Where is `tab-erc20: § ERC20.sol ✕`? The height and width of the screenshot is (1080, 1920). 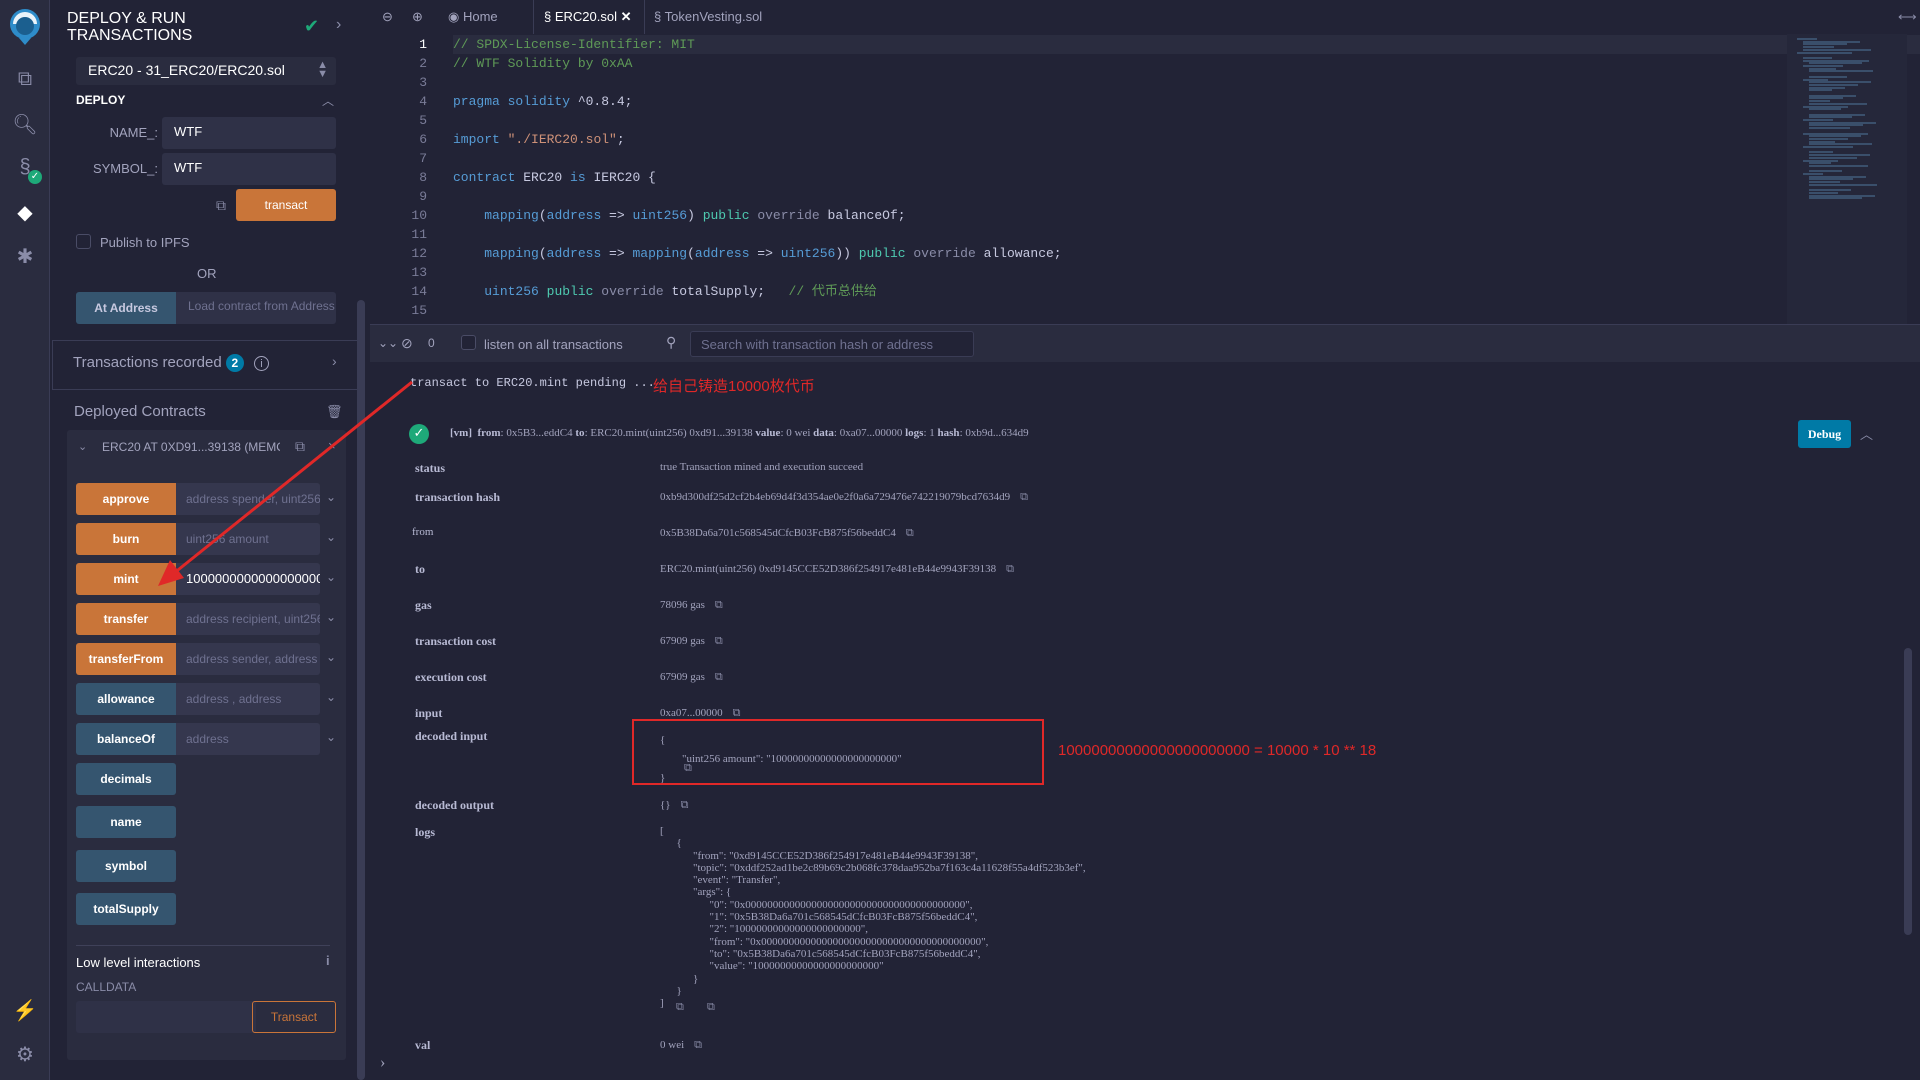 tab-erc20: § ERC20.sol ✕ is located at coordinates (589, 17).